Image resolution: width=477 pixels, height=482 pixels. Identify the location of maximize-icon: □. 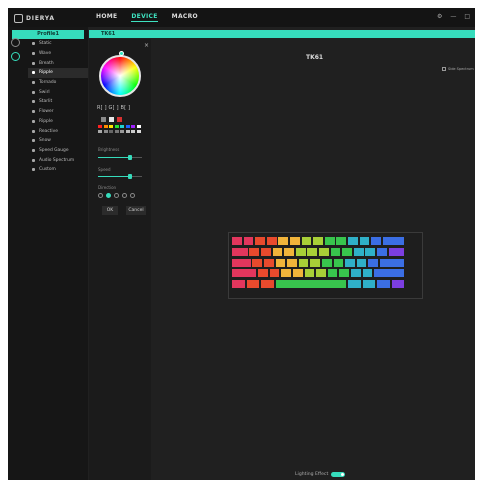
(467, 16).